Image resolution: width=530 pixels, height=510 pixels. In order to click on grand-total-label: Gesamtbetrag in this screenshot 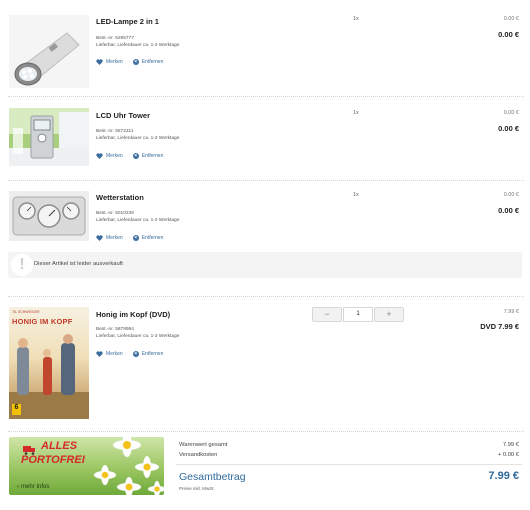, I will do `click(212, 477)`.